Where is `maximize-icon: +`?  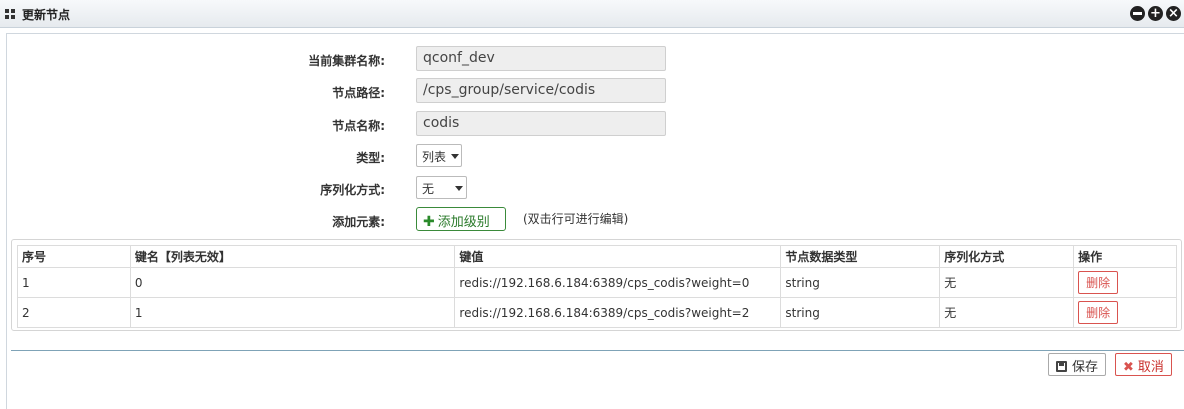
maximize-icon: + is located at coordinates (1155, 13).